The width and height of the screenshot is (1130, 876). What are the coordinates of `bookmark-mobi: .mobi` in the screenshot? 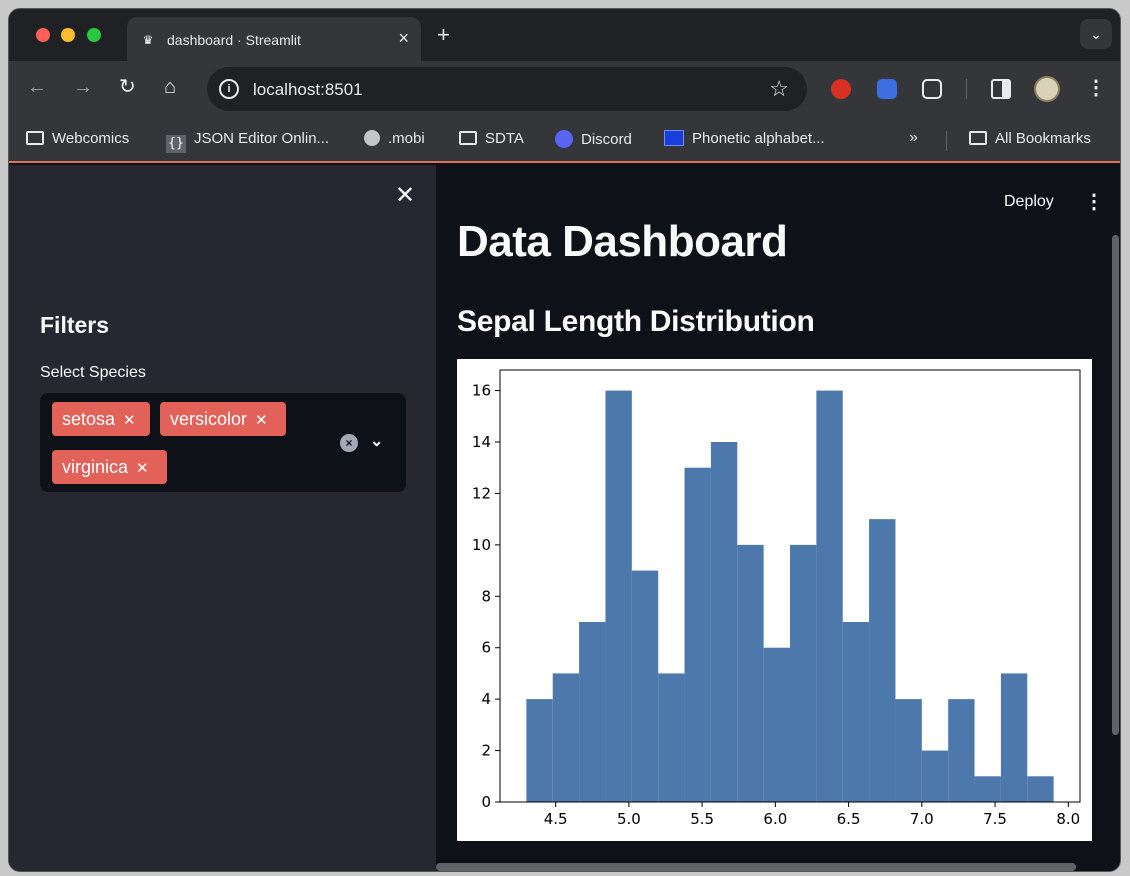 It's located at (394, 138).